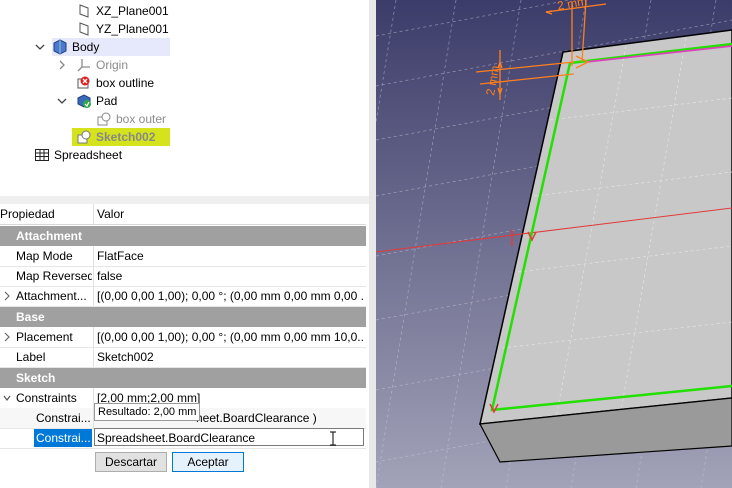 This screenshot has height=488, width=732. What do you see at coordinates (131, 462) in the screenshot?
I see `discard-button: Descartar` at bounding box center [131, 462].